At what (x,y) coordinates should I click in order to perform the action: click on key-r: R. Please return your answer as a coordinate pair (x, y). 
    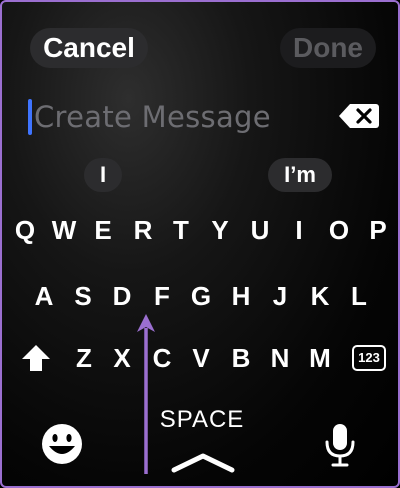
    Looking at the image, I should click on (143, 230).